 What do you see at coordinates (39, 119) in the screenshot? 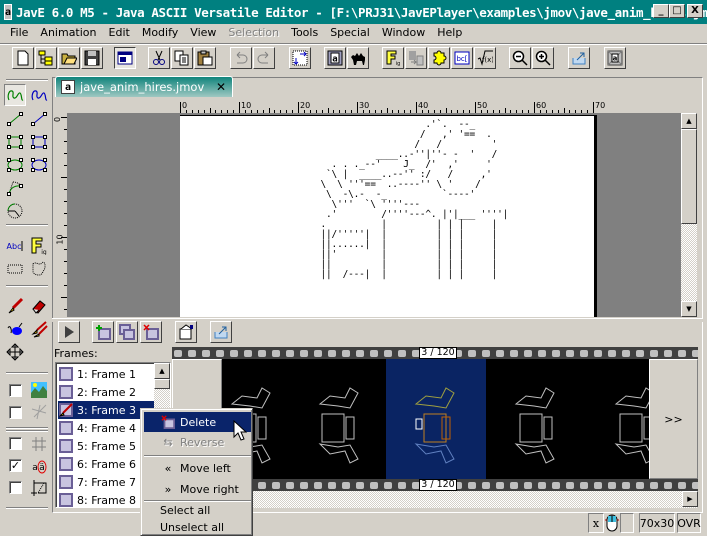
I see `line-blue-tool` at bounding box center [39, 119].